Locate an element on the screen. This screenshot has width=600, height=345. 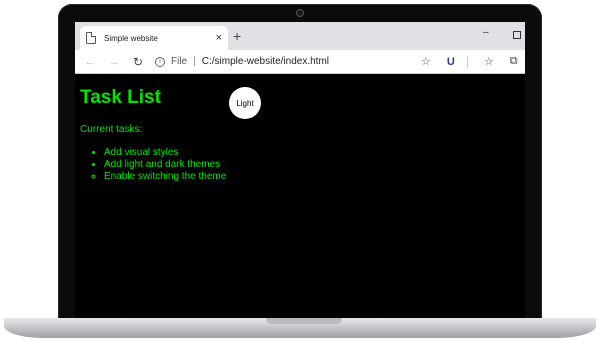
page-title: Task List is located at coordinates (120, 97).